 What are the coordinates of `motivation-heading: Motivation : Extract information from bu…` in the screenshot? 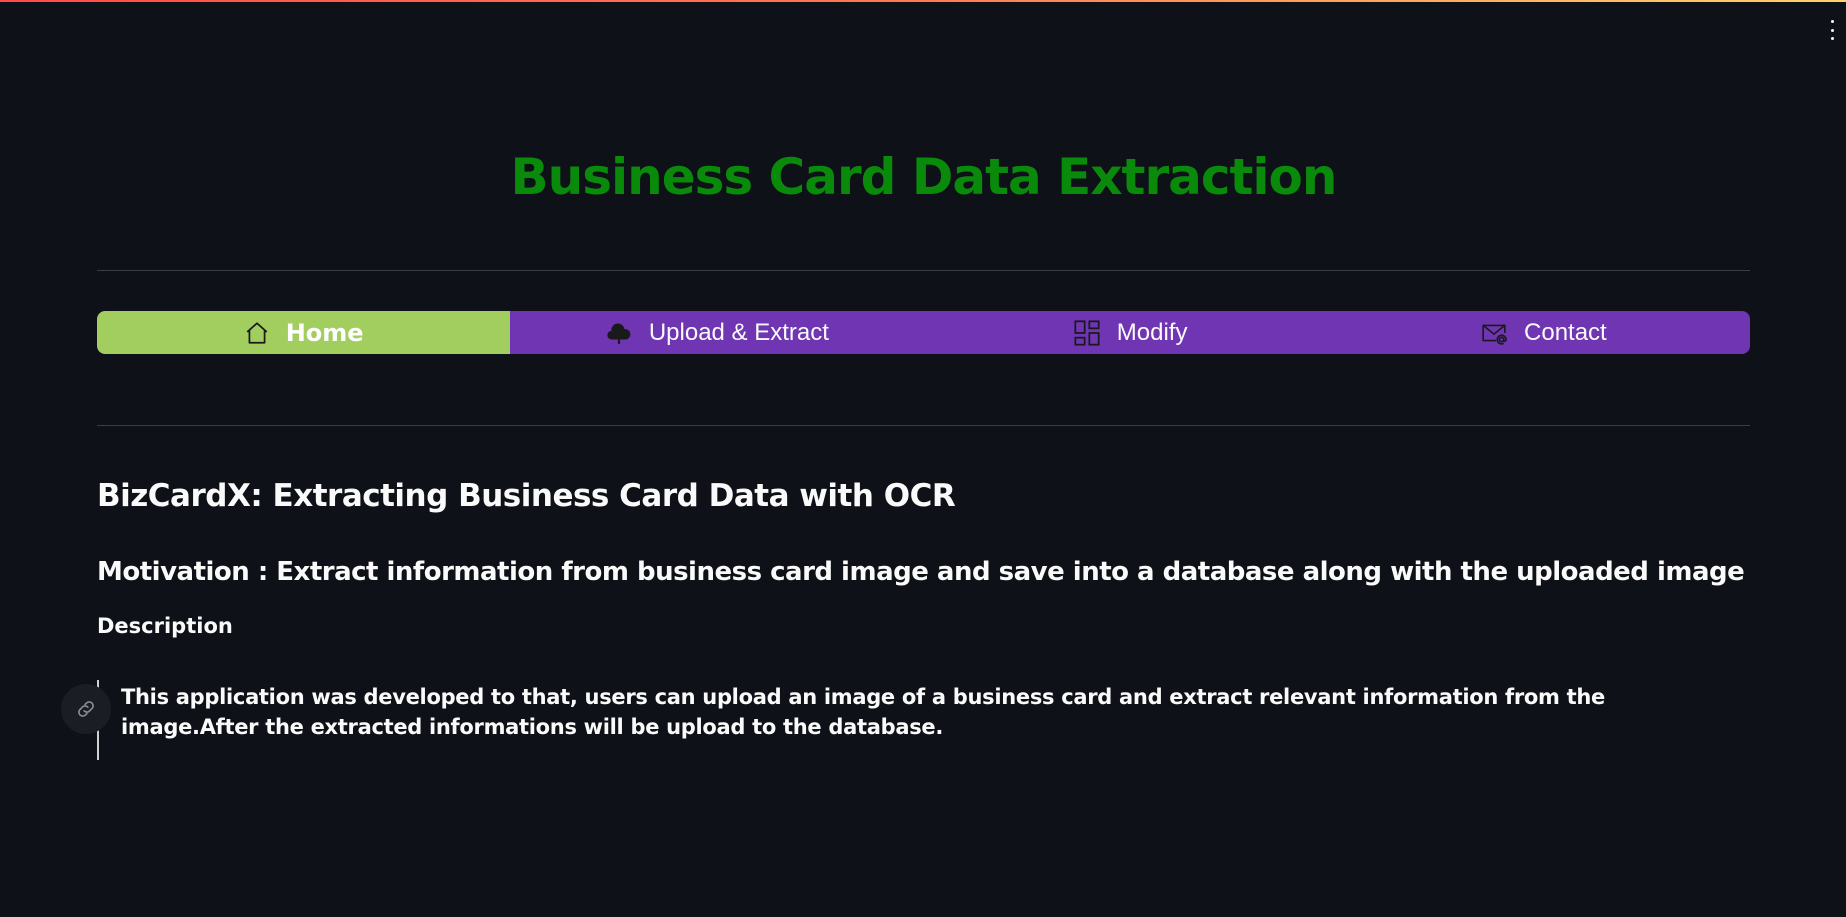 It's located at (921, 572).